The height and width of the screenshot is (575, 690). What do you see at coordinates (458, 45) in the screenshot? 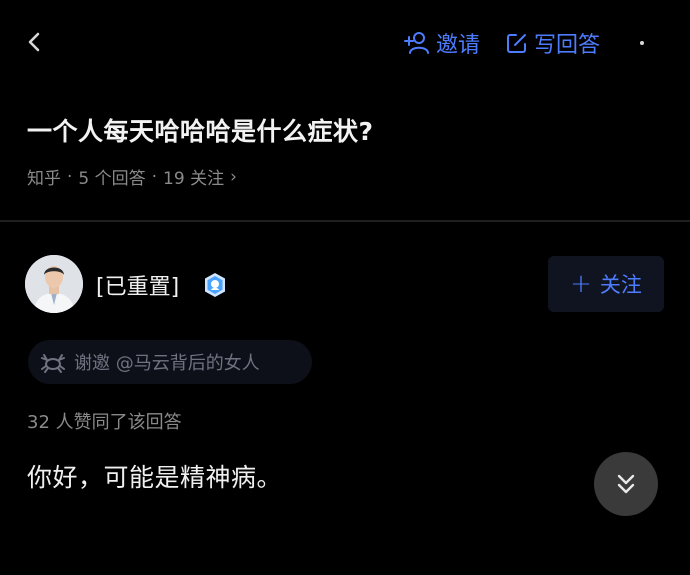
I see `invite-label: 邀请` at bounding box center [458, 45].